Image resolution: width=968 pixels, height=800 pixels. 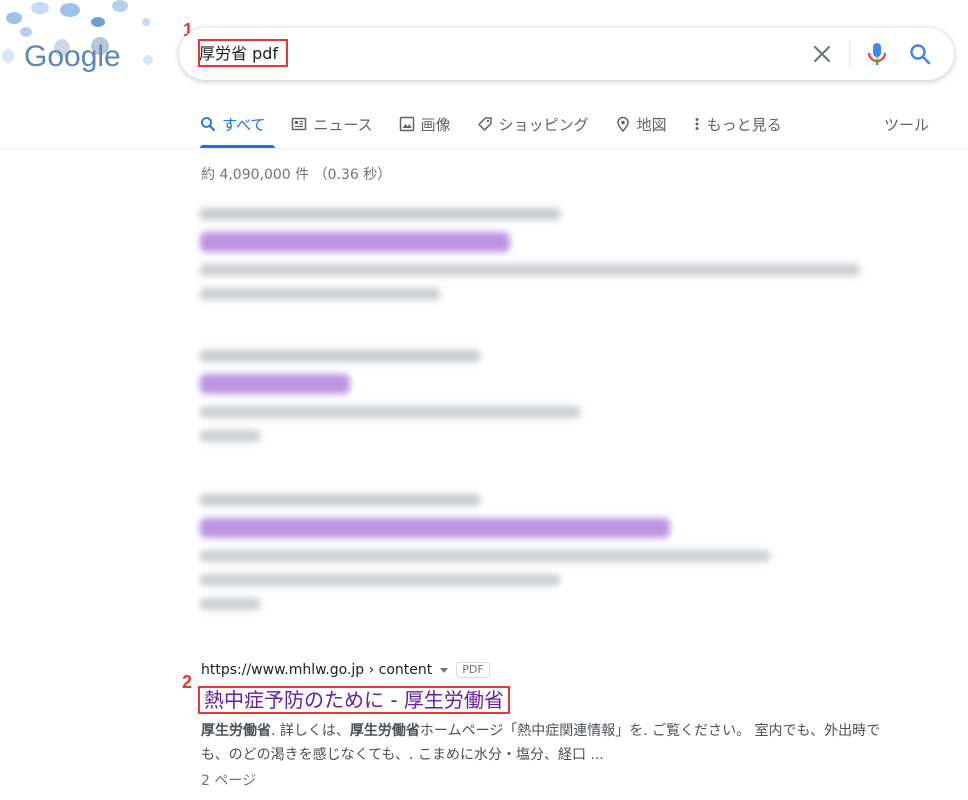 I want to click on step-marker-2: 2, so click(x=187, y=682).